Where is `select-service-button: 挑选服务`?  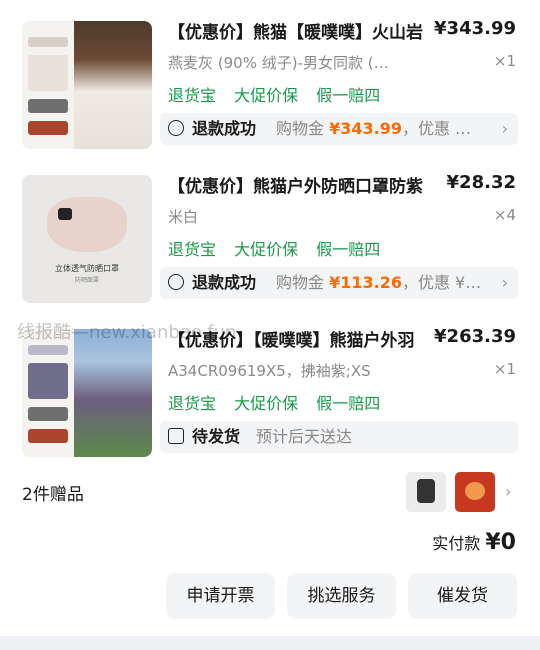
select-service-button: 挑选服务 is located at coordinates (341, 596).